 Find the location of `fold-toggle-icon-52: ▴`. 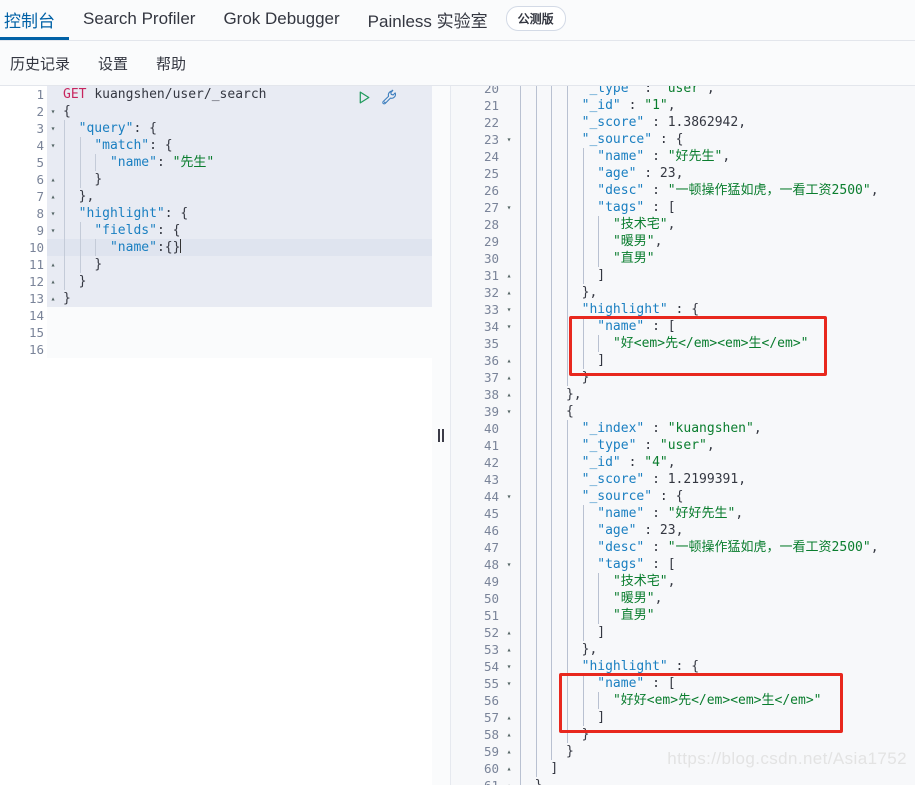

fold-toggle-icon-52: ▴ is located at coordinates (509, 632).